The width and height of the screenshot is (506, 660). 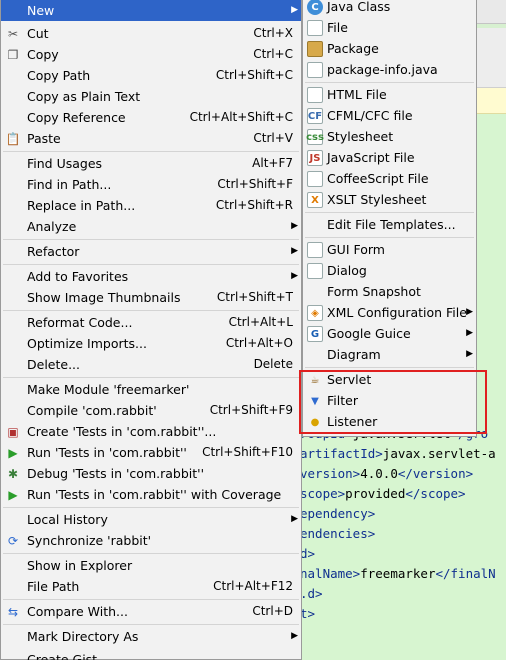 What do you see at coordinates (116, 473) in the screenshot?
I see `menu-item-label: Debug 'Tests in 'com.rabbit''` at bounding box center [116, 473].